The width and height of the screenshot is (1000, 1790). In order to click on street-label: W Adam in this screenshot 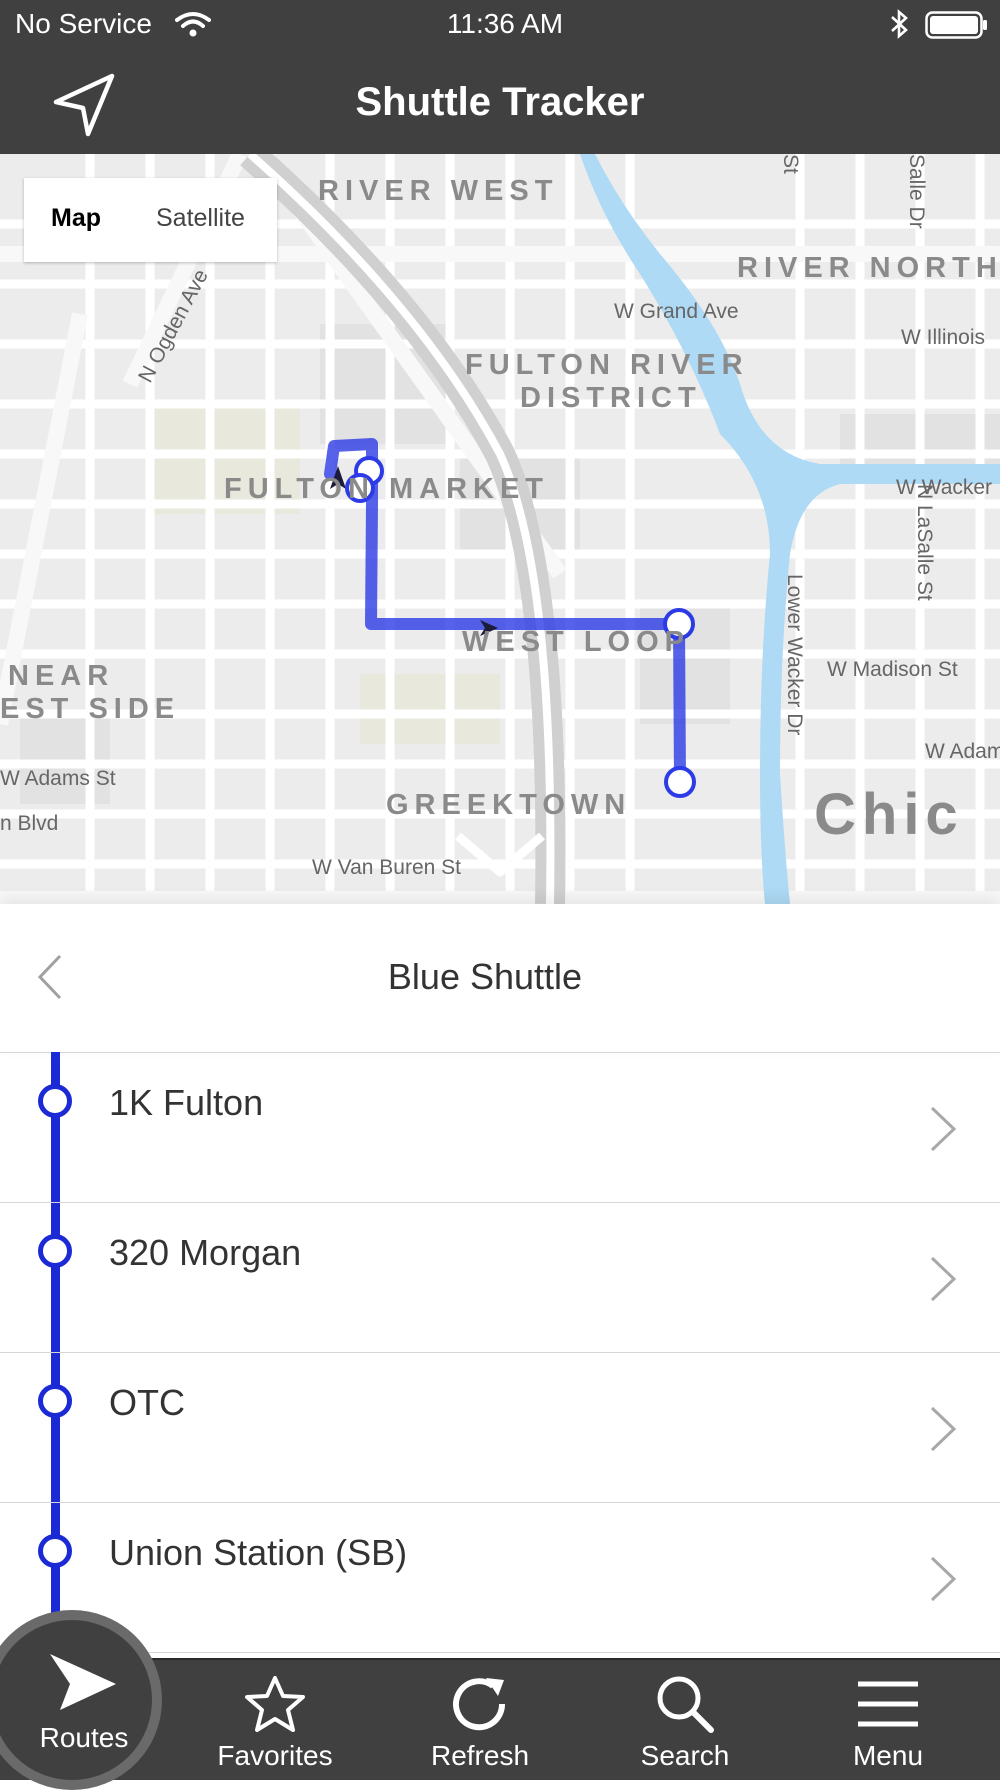, I will do `click(962, 751)`.